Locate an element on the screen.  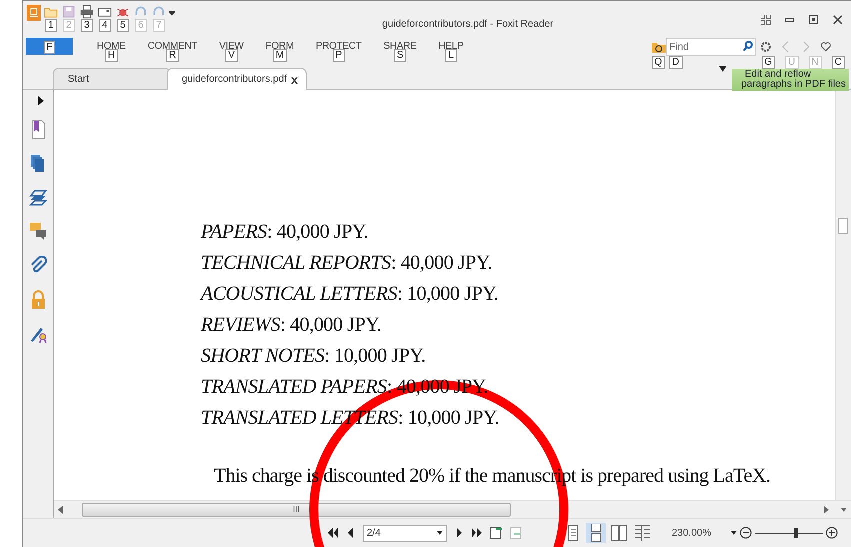
first-page-icon is located at coordinates (333, 533).